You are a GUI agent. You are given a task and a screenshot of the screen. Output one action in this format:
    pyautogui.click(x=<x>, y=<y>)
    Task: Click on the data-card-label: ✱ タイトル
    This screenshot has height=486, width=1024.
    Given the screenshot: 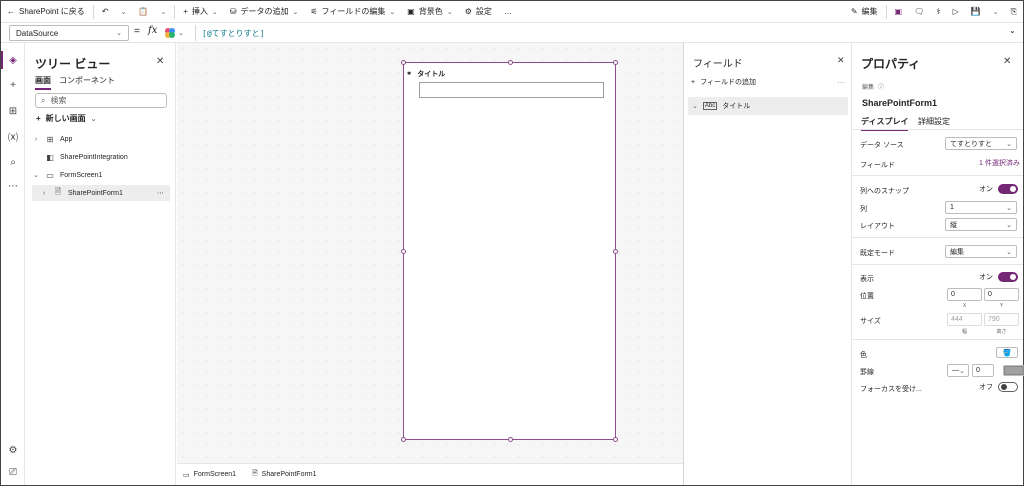 What is the action you would take?
    pyautogui.click(x=426, y=74)
    